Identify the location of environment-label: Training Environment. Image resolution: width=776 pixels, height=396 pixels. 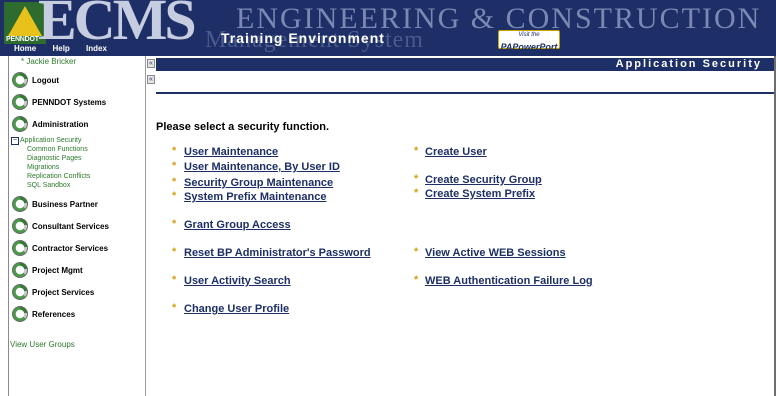
(303, 38).